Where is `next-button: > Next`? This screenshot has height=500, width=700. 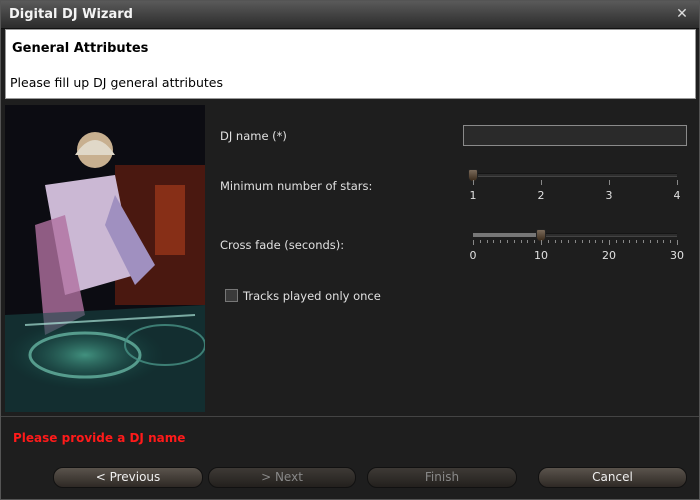
next-button: > Next is located at coordinates (282, 477).